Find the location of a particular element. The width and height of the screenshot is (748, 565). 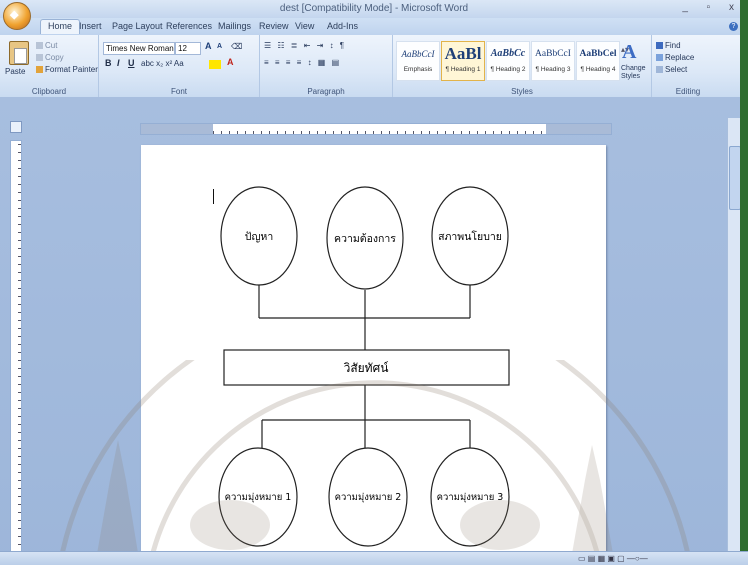

circle-label: ความต้องการ is located at coordinates (365, 239).